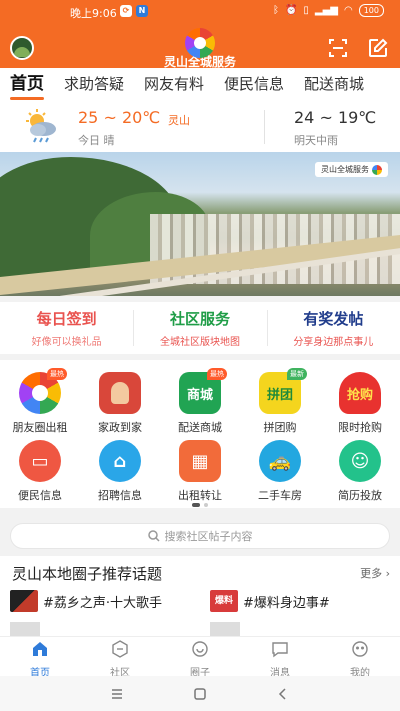  Describe the element at coordinates (126, 11) in the screenshot. I see `sync-notification-icon: ⟳` at that location.